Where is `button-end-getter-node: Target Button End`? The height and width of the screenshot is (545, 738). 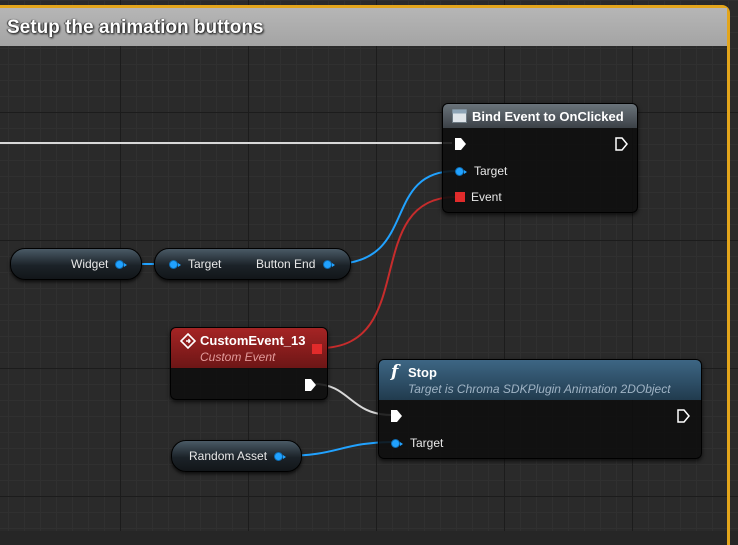 button-end-getter-node: Target Button End is located at coordinates (252, 264).